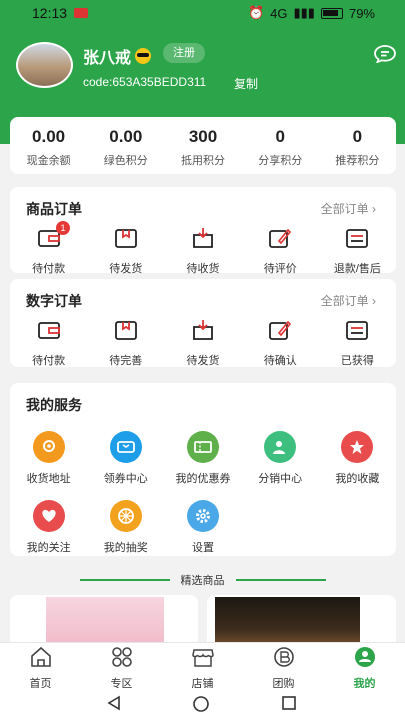  I want to click on service-label: 领券中心, so click(125, 479).